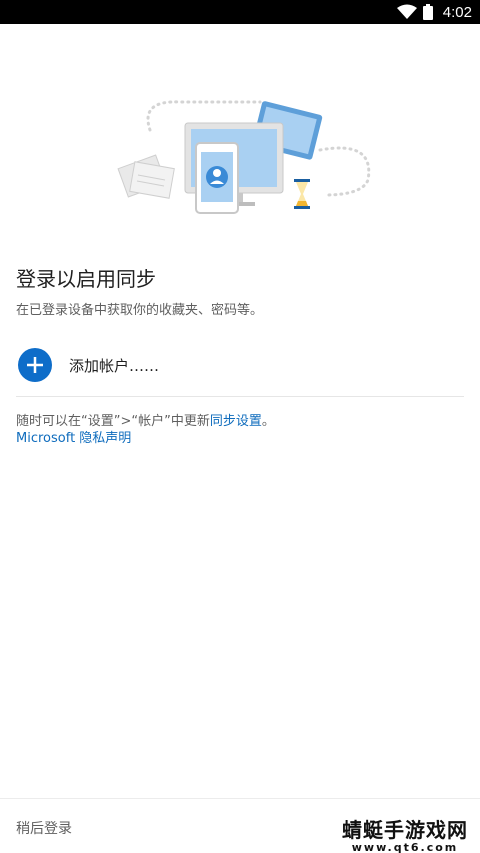  What do you see at coordinates (405, 847) in the screenshot?
I see `watermark-url: www.qt6.com` at bounding box center [405, 847].